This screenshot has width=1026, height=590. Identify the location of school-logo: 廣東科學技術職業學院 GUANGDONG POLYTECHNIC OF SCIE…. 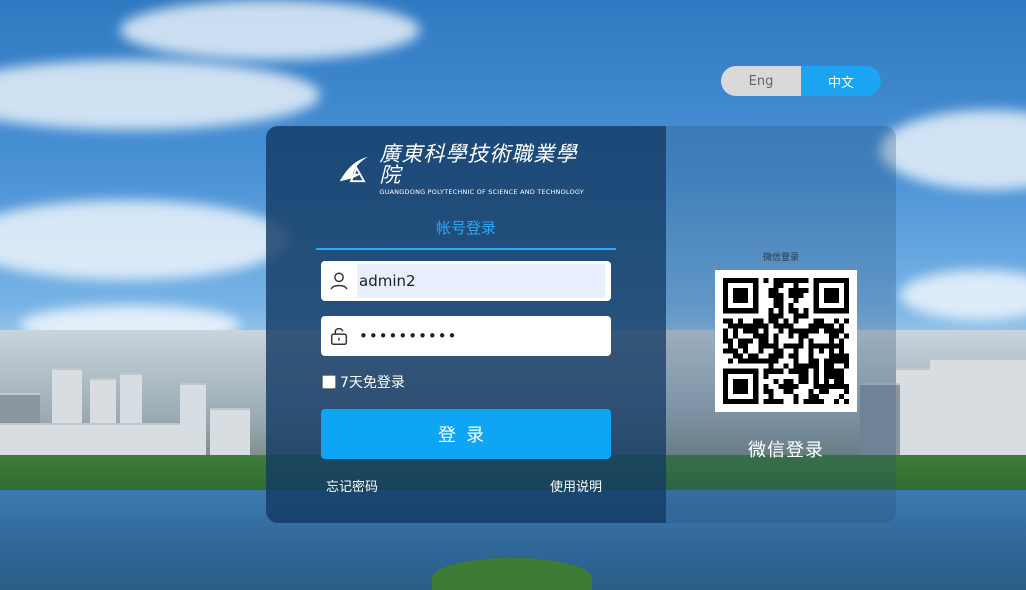
(466, 169).